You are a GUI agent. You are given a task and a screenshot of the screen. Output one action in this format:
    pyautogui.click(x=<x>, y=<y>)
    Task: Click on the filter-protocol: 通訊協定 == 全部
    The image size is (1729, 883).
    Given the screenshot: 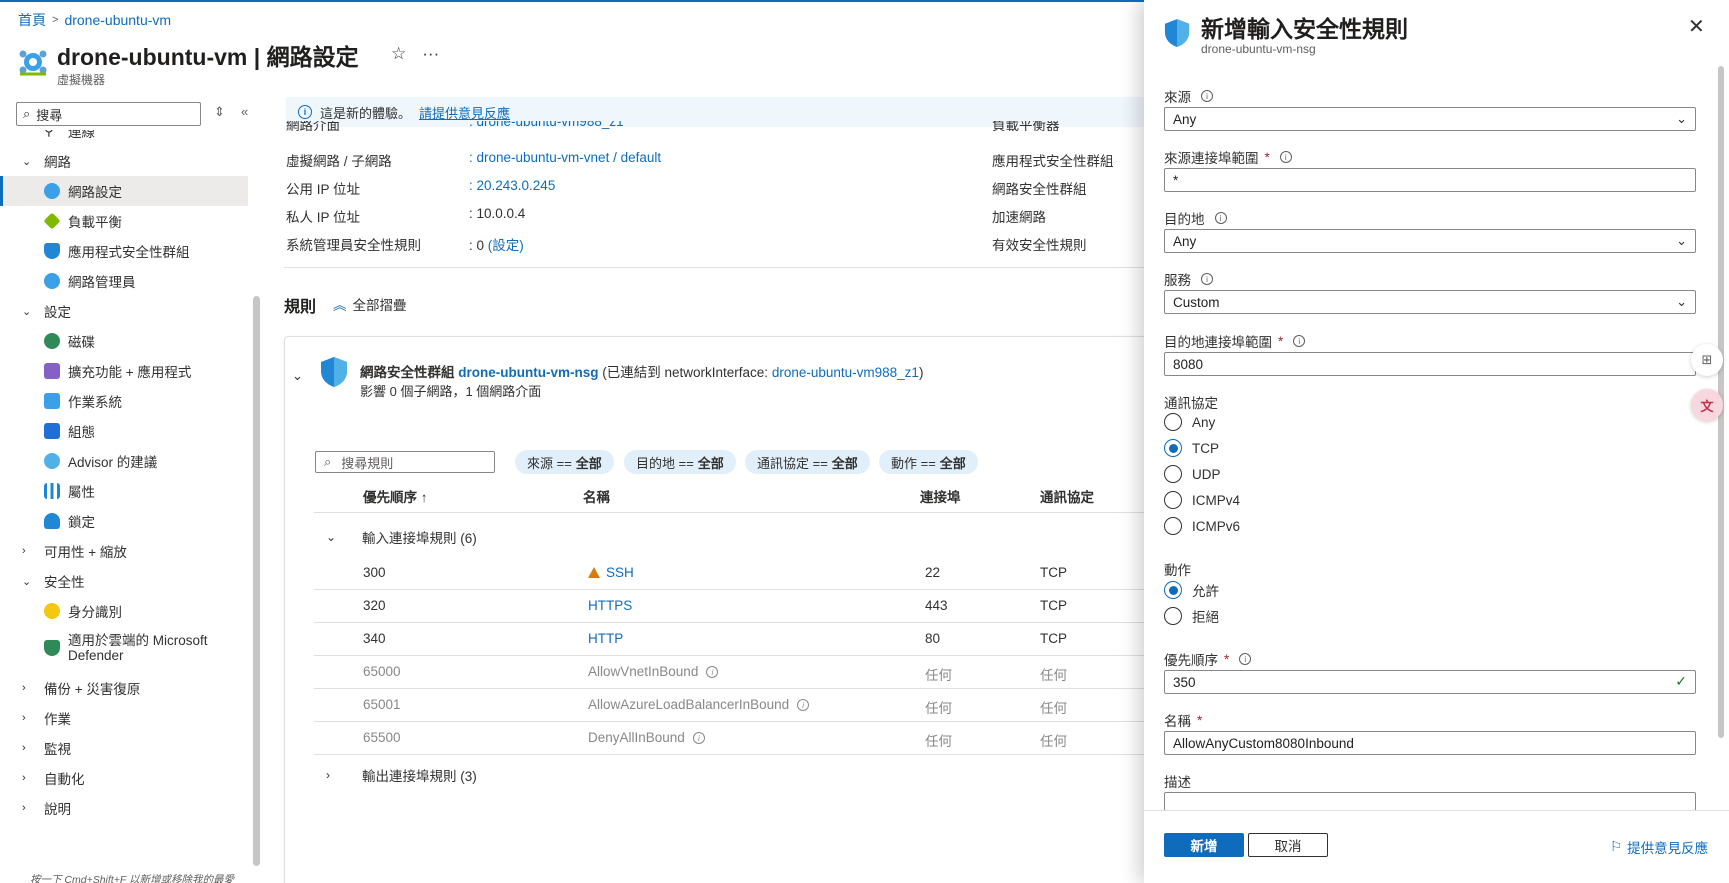 What is the action you would take?
    pyautogui.click(x=807, y=462)
    